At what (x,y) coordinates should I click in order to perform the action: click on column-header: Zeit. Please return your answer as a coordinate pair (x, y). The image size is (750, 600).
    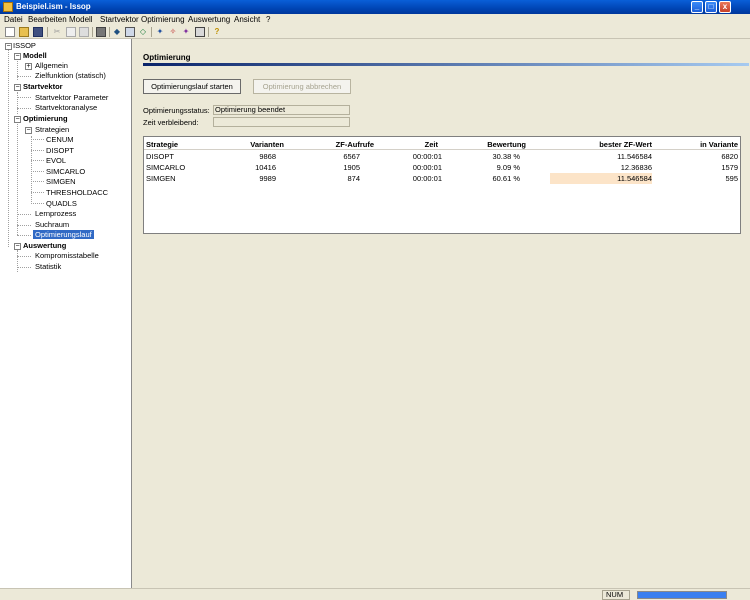
    Looking at the image, I should click on (416, 144).